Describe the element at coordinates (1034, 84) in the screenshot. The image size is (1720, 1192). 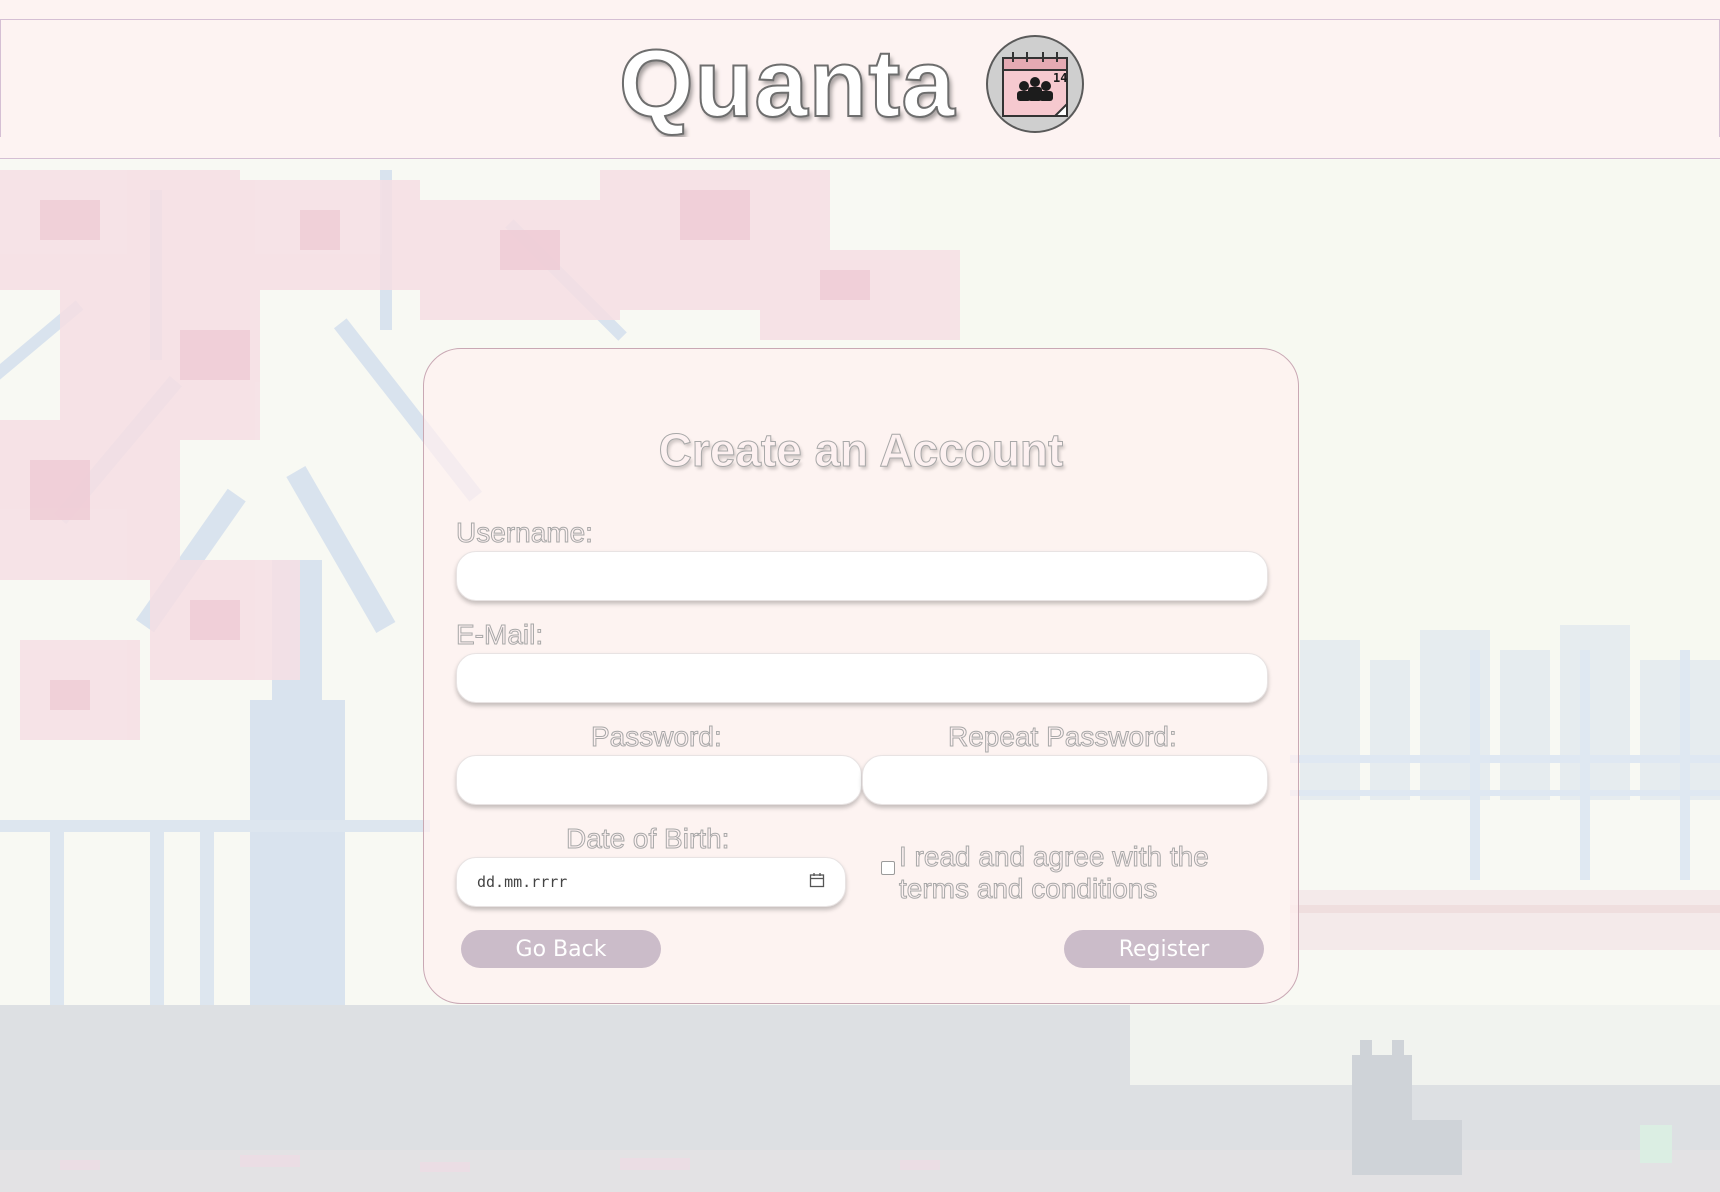
I see `calendar-group-icon: 14` at that location.